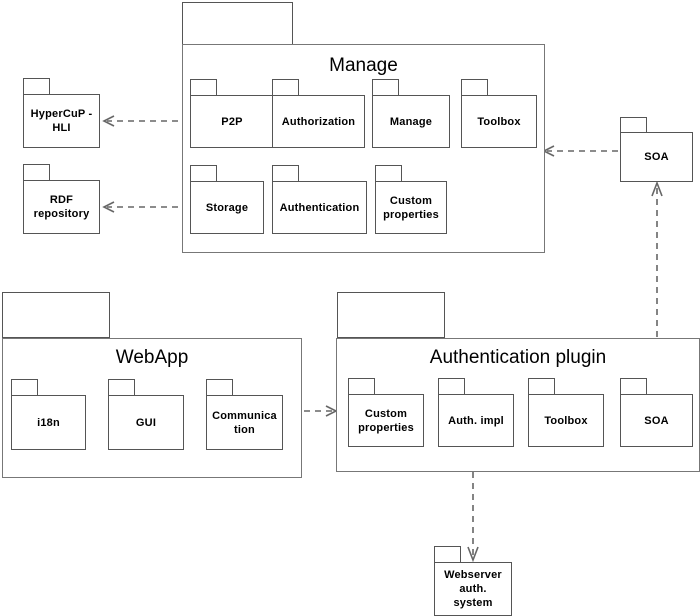 The image size is (700, 616). I want to click on package-label-auth-impl: Auth. impl, so click(476, 420).